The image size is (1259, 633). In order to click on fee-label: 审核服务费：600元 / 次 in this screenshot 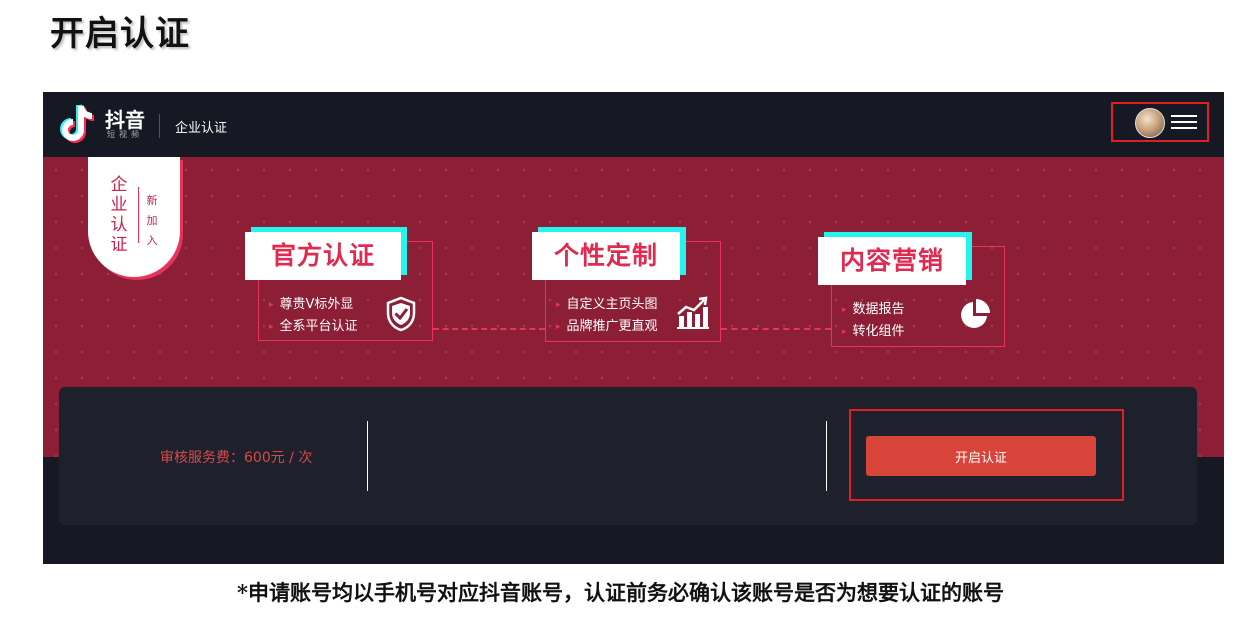, I will do `click(236, 458)`.